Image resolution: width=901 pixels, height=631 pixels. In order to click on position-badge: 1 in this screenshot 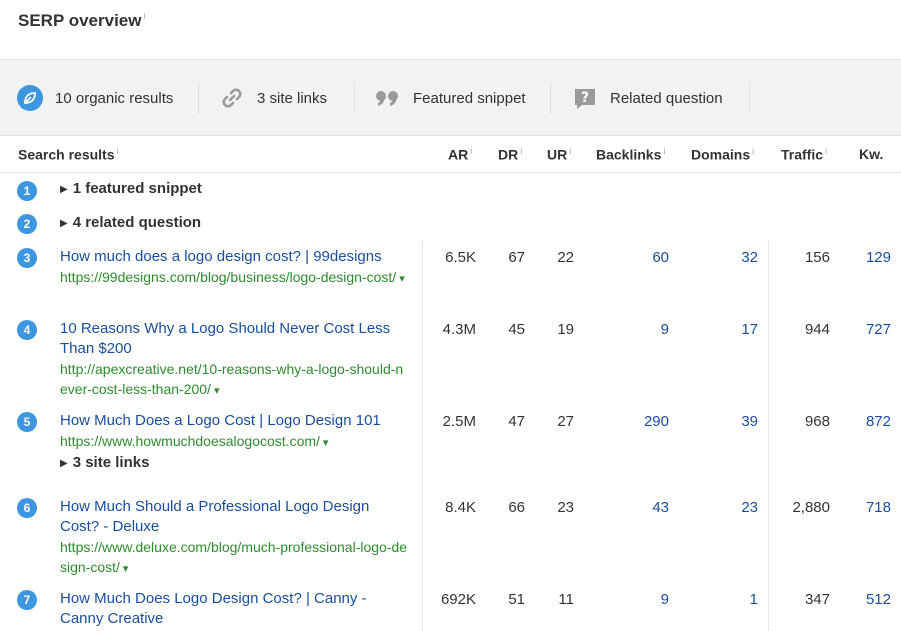, I will do `click(27, 191)`.